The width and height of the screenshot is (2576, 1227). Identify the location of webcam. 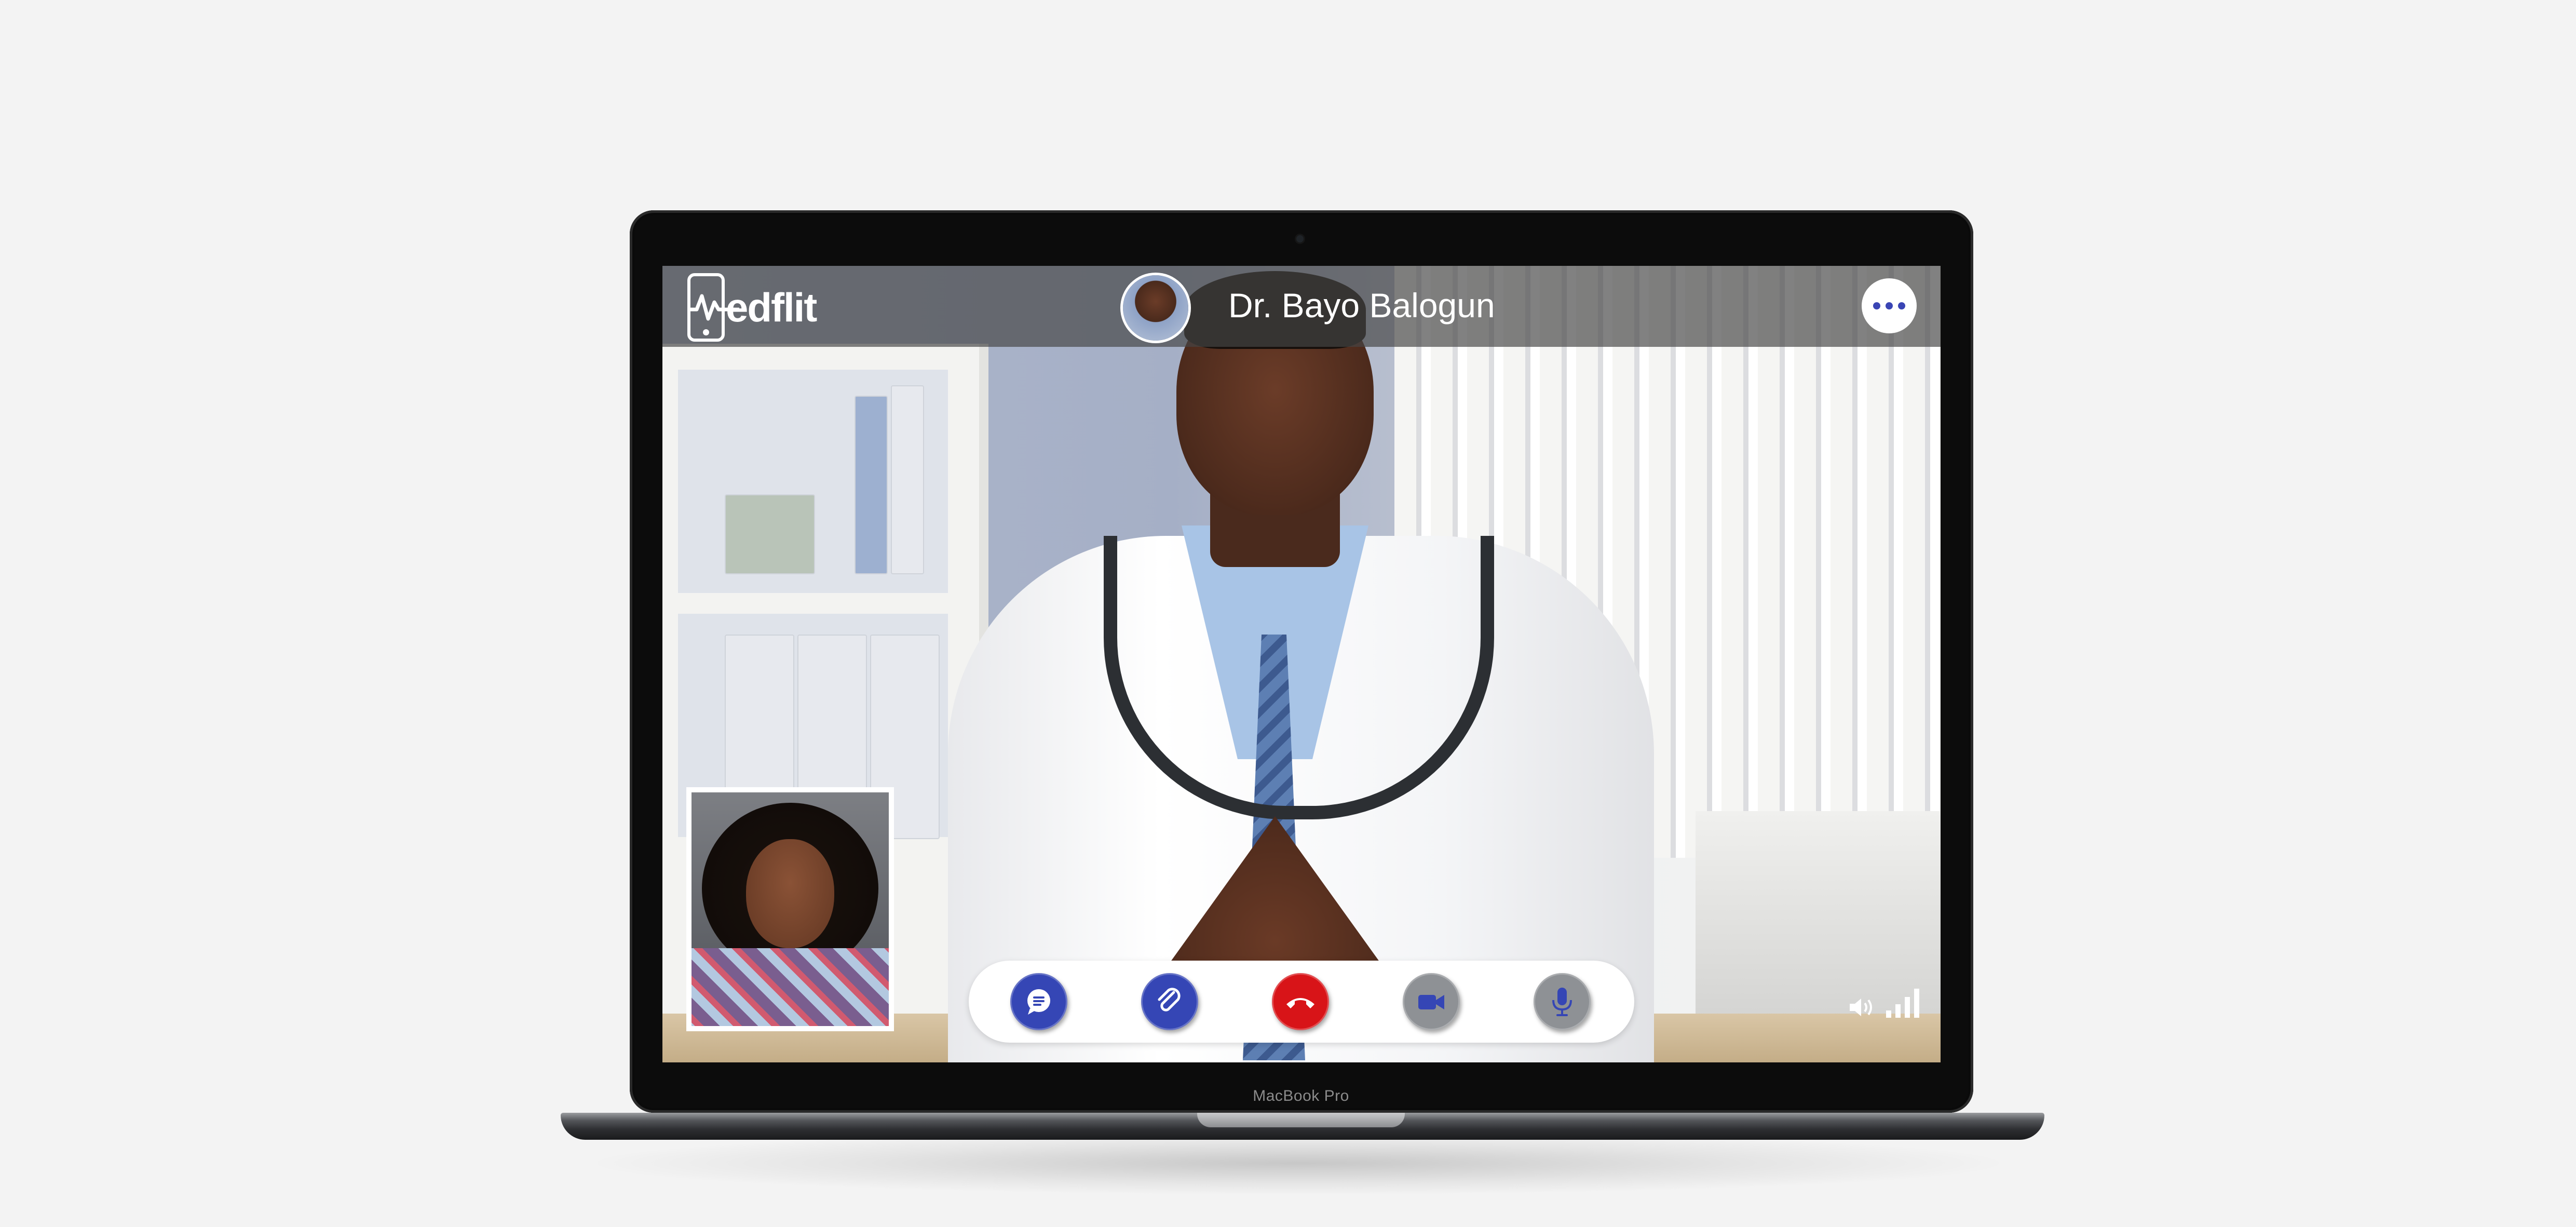
(1300, 239).